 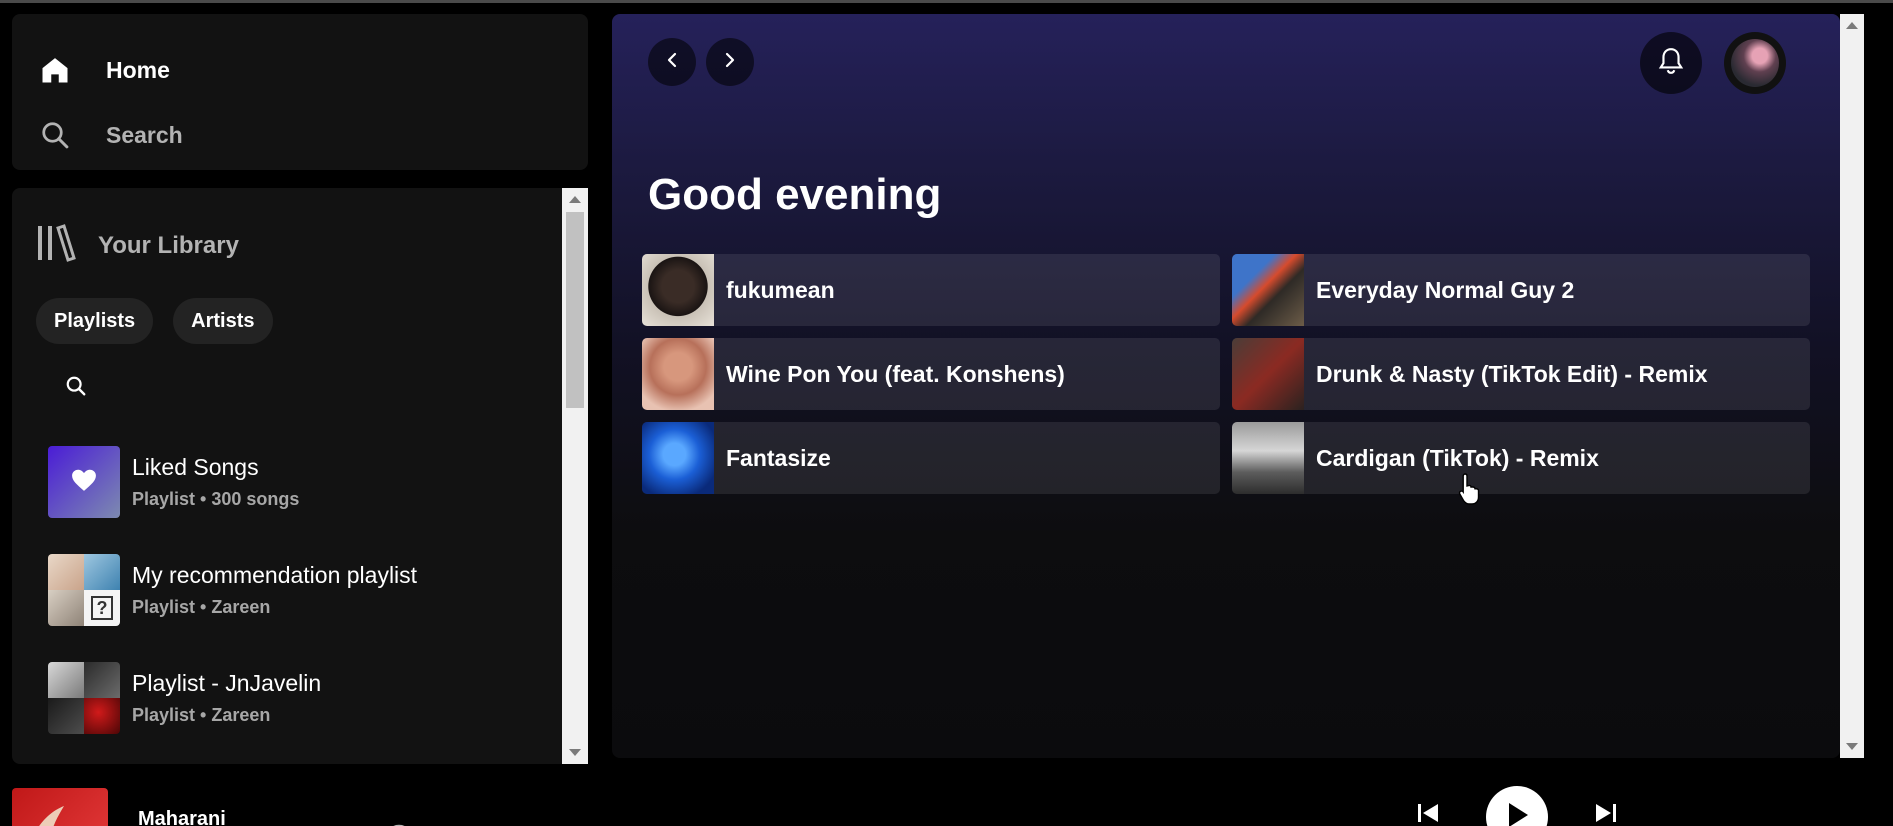 I want to click on notifications-button, so click(x=1671, y=63).